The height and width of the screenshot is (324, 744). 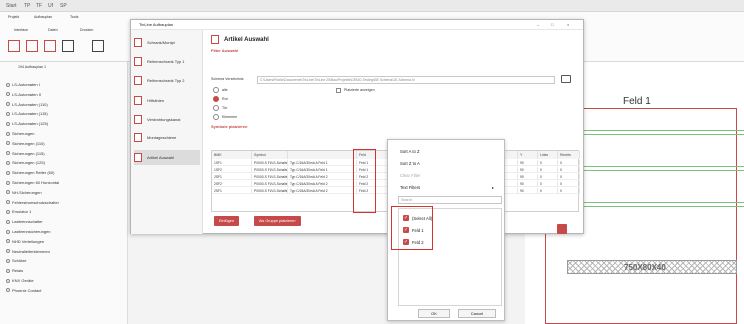 I want to click on tab-tp: TP, so click(x=27, y=6).